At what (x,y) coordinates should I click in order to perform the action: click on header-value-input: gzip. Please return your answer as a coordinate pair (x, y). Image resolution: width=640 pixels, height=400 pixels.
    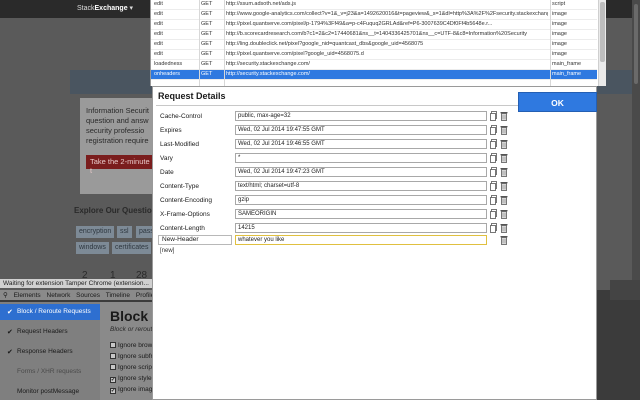
    Looking at the image, I should click on (361, 200).